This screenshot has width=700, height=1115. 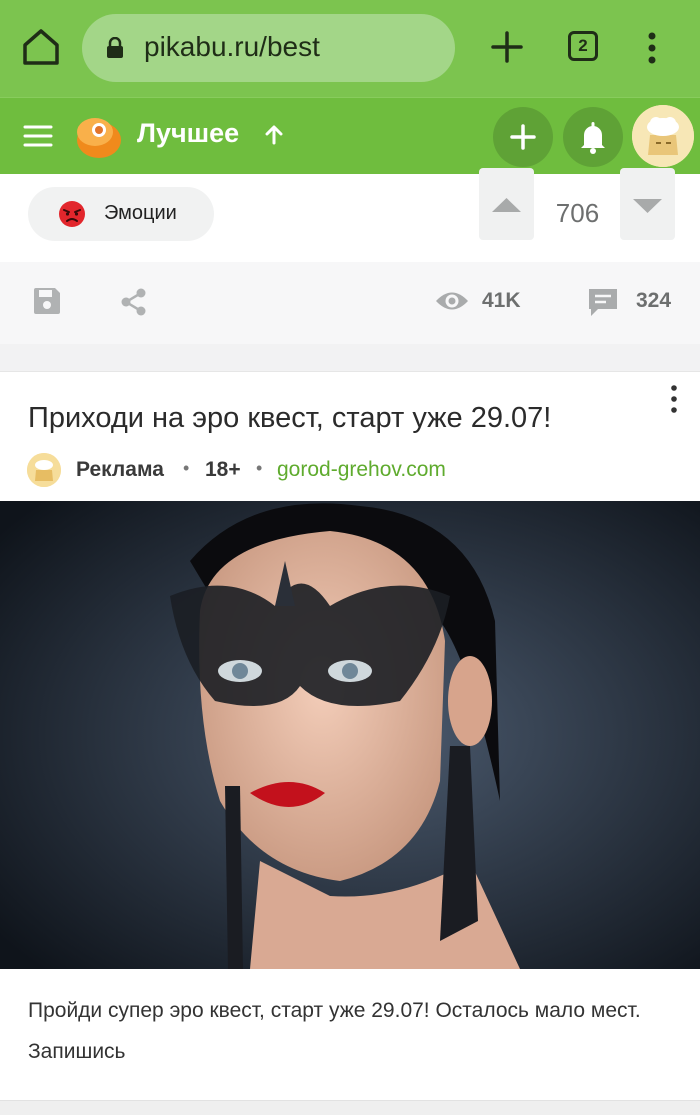 What do you see at coordinates (72, 214) in the screenshot?
I see `angry-face-icon` at bounding box center [72, 214].